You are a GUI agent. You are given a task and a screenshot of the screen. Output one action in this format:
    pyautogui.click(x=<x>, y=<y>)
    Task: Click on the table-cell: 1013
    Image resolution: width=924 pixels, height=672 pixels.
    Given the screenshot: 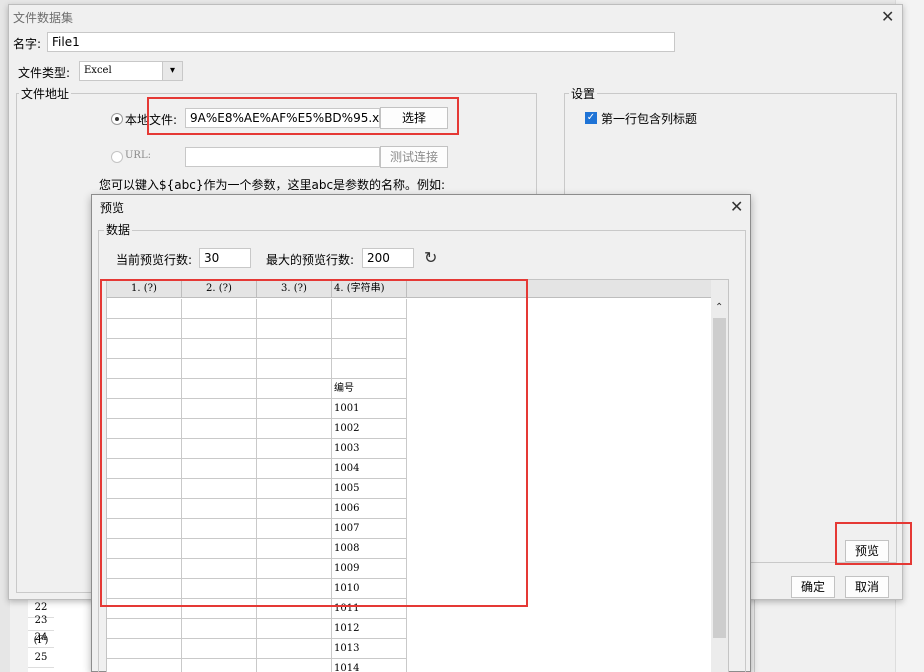 What is the action you would take?
    pyautogui.click(x=369, y=649)
    